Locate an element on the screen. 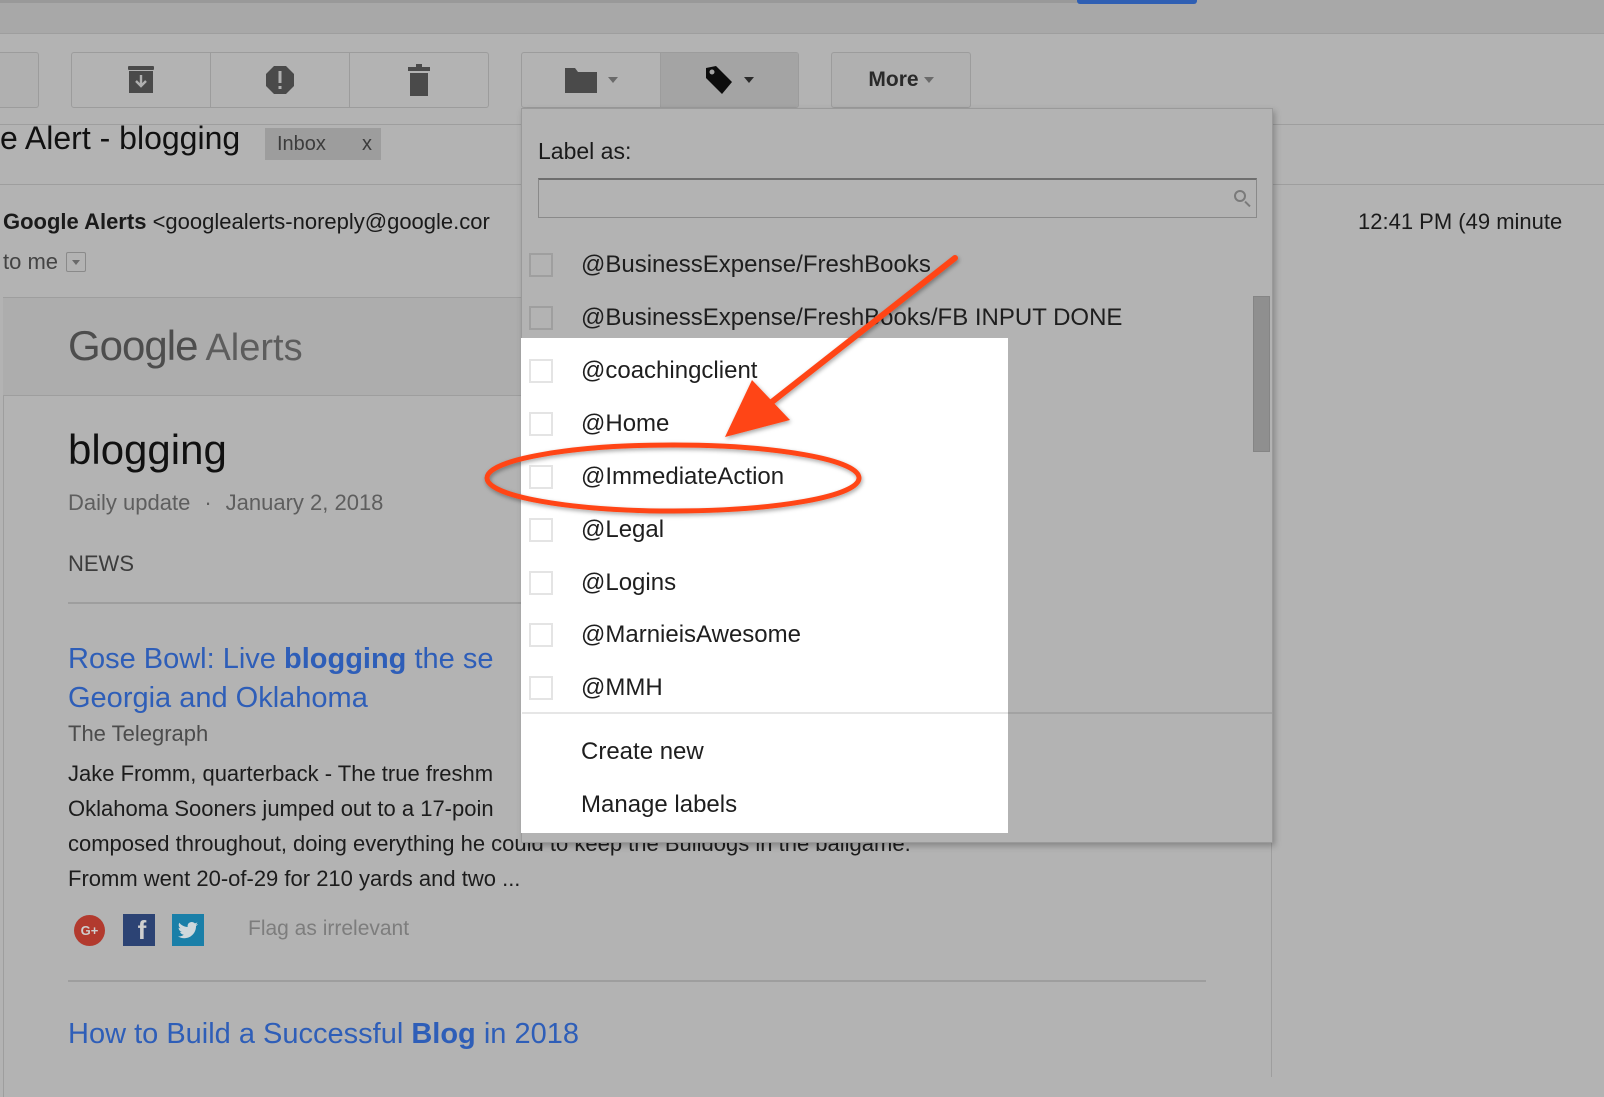  twitter-bird-glyph is located at coordinates (188, 929).